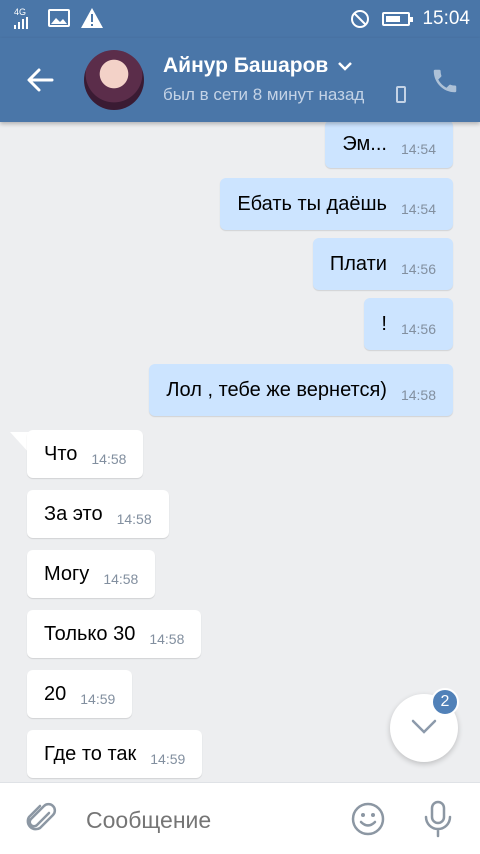 This screenshot has height=854, width=480. What do you see at coordinates (206, 820) in the screenshot?
I see `message-input` at bounding box center [206, 820].